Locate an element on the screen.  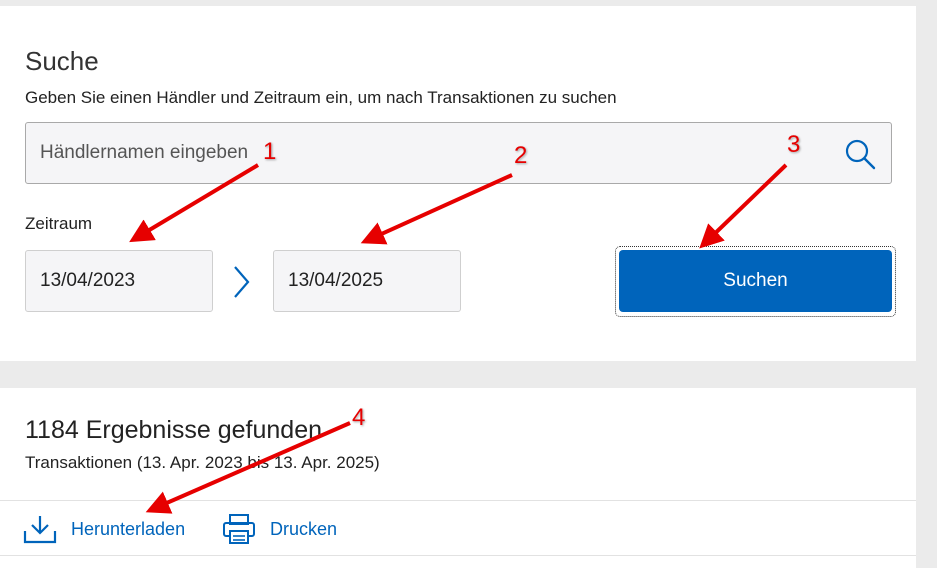
download-icon is located at coordinates (40, 530).